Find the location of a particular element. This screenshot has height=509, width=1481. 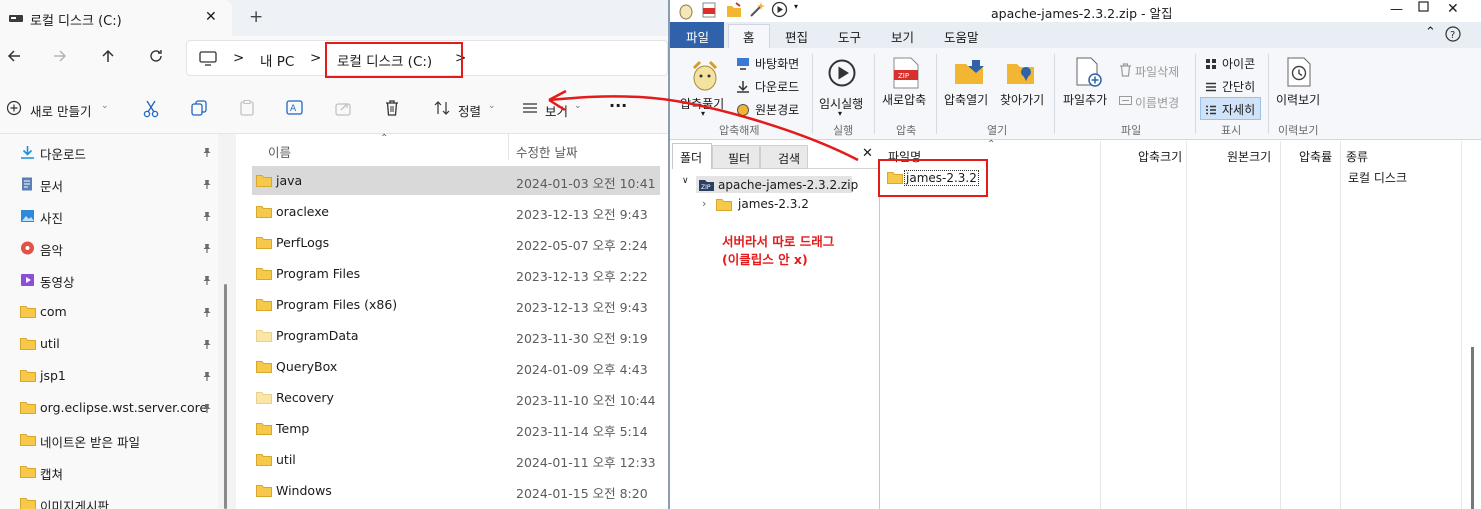

extract-icon is located at coordinates (705, 74).